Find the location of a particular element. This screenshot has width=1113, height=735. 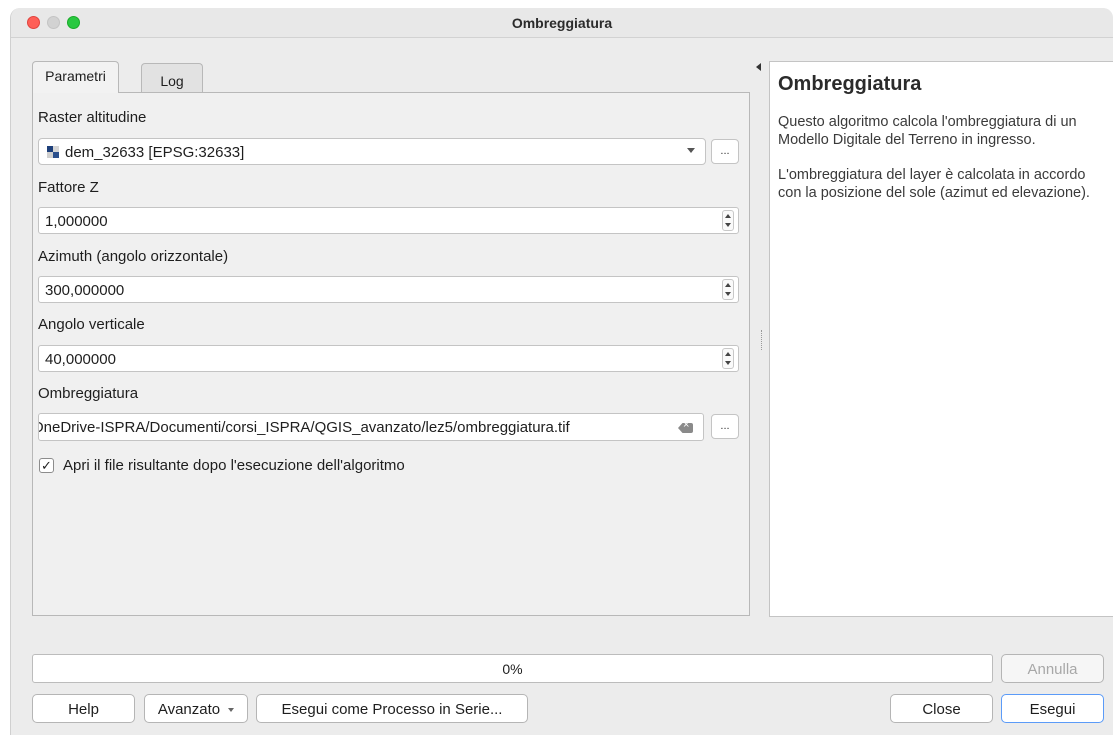

annulla-button: Annulla is located at coordinates (1052, 668).